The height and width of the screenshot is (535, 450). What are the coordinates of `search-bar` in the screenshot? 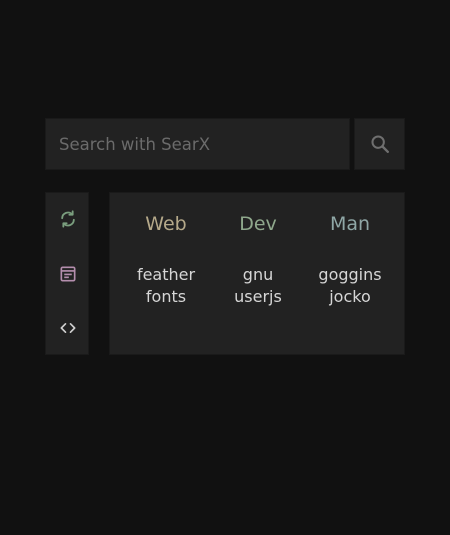 It's located at (197, 144).